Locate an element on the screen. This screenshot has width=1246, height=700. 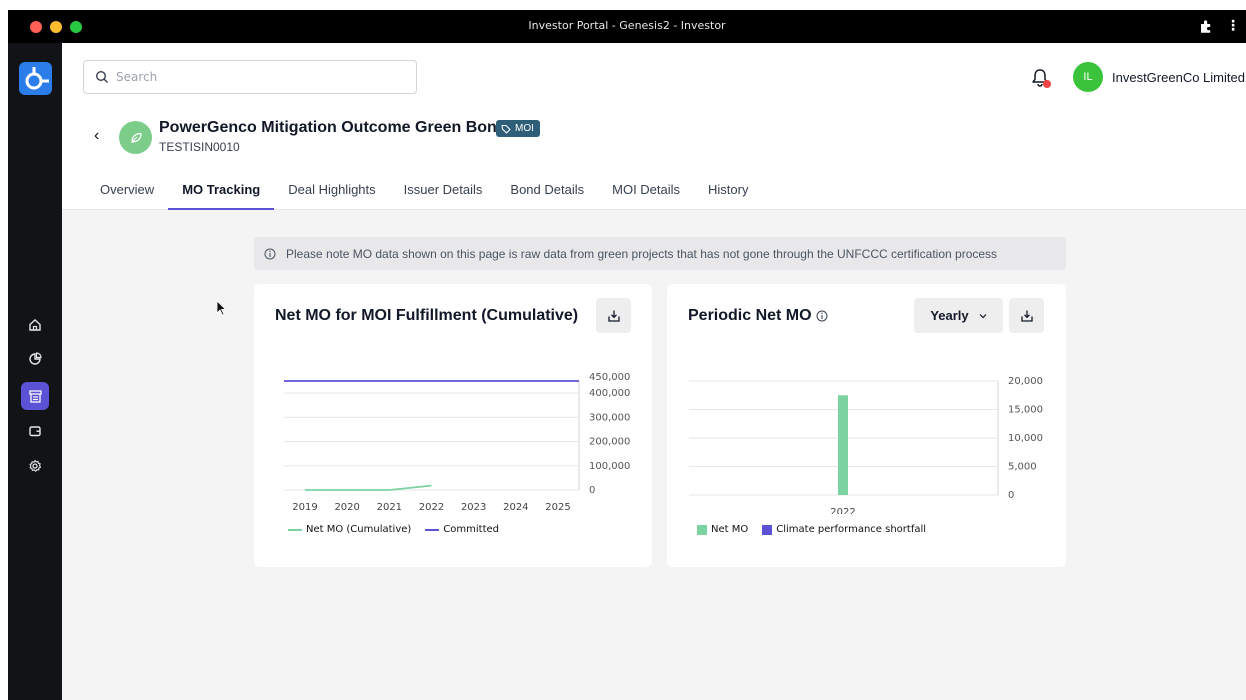
x-tick-label: 2023 is located at coordinates (473, 507).